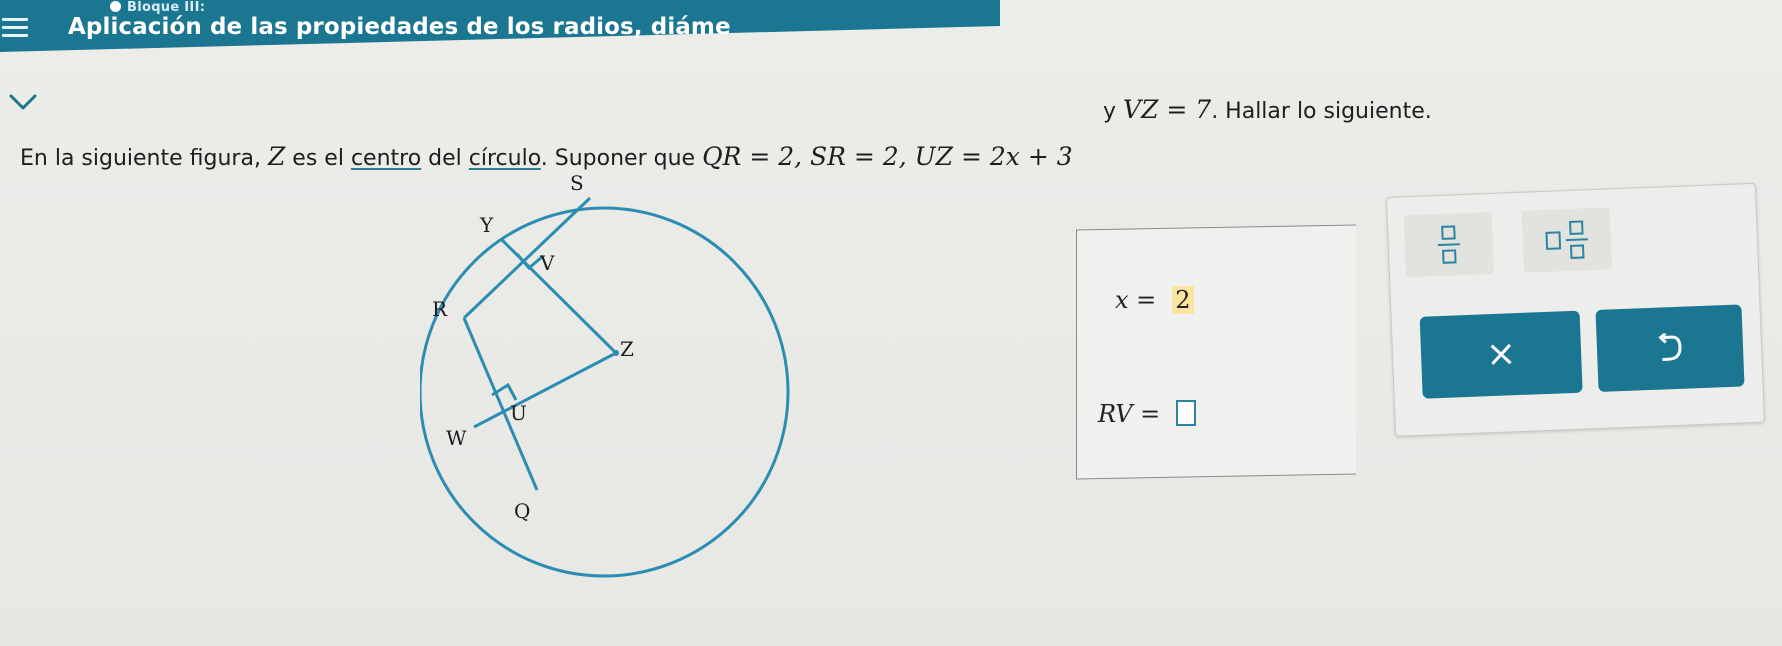  What do you see at coordinates (887, 156) in the screenshot?
I see `given-values: QR = 2, SR = 2, UZ = 2x + 3` at bounding box center [887, 156].